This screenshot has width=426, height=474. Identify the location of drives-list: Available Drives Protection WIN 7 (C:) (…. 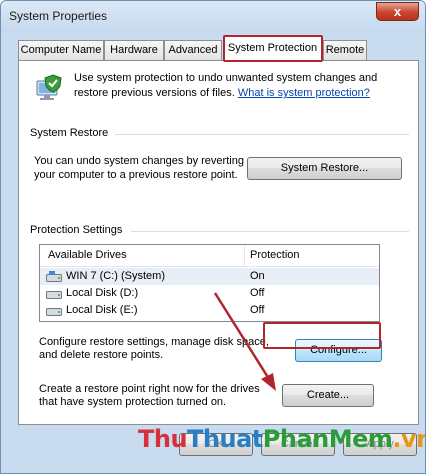
(209, 283).